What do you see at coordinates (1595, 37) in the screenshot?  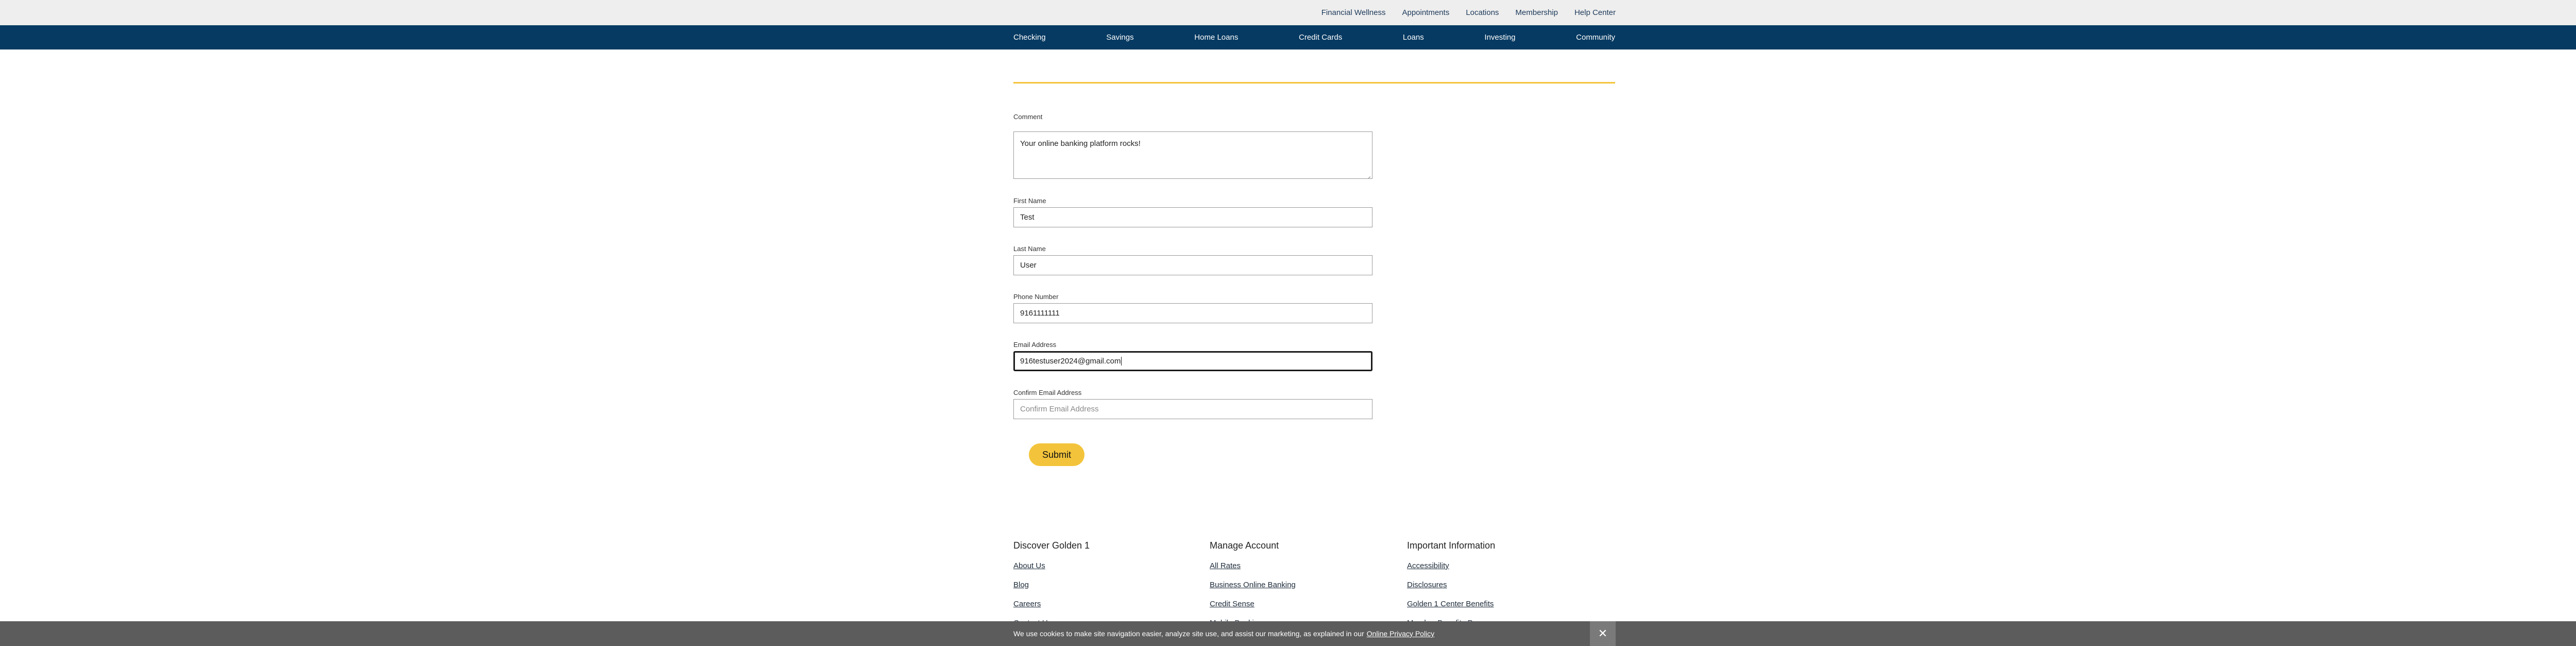 I see `nav-item-community: Community` at bounding box center [1595, 37].